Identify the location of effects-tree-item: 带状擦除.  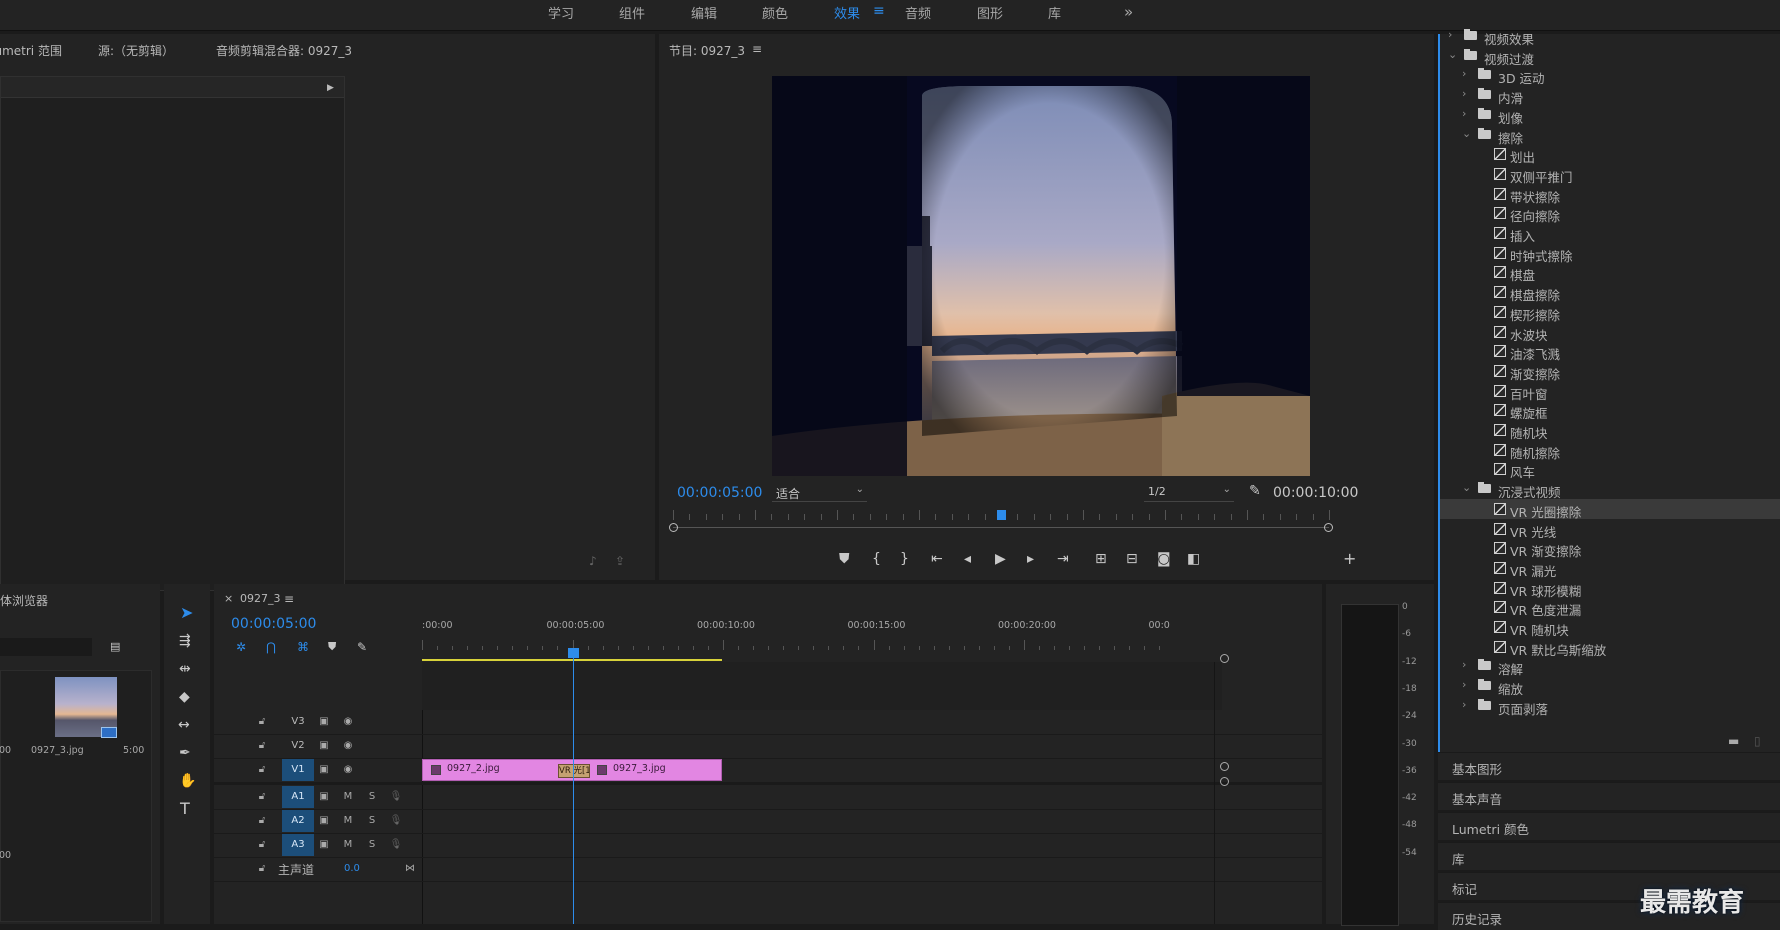
(1610, 194).